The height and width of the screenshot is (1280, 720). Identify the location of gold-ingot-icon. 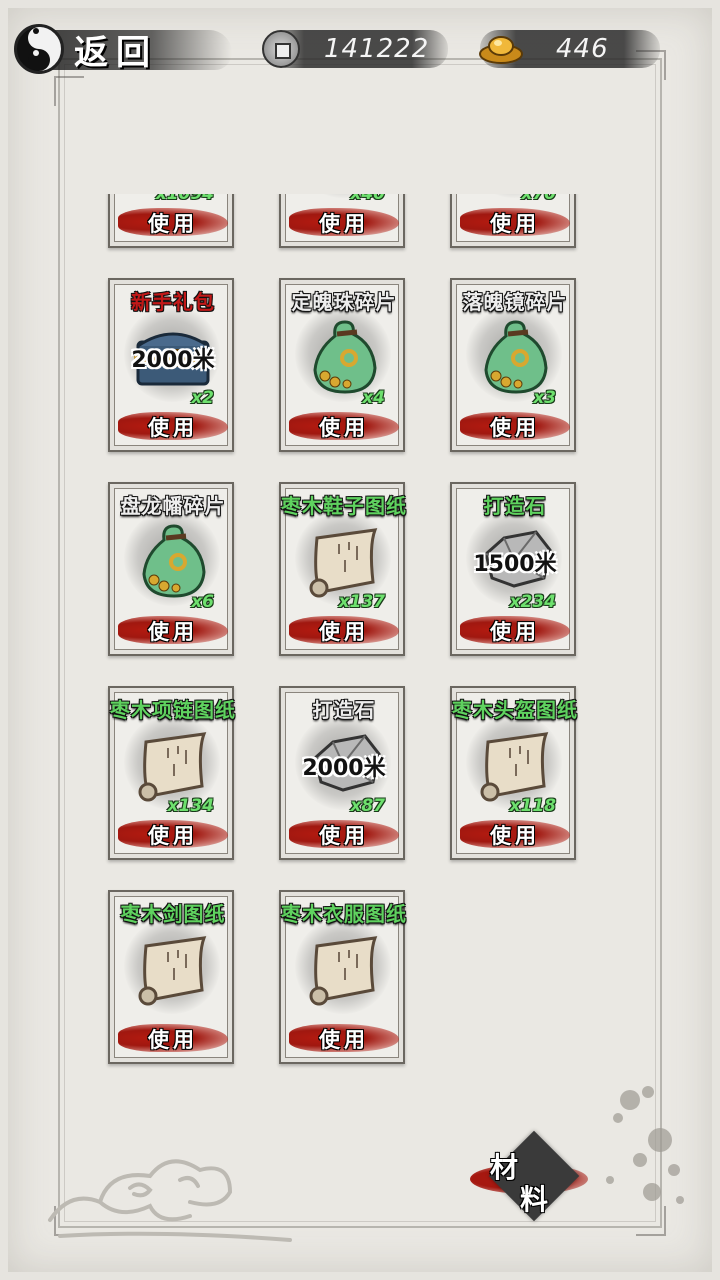
(501, 50).